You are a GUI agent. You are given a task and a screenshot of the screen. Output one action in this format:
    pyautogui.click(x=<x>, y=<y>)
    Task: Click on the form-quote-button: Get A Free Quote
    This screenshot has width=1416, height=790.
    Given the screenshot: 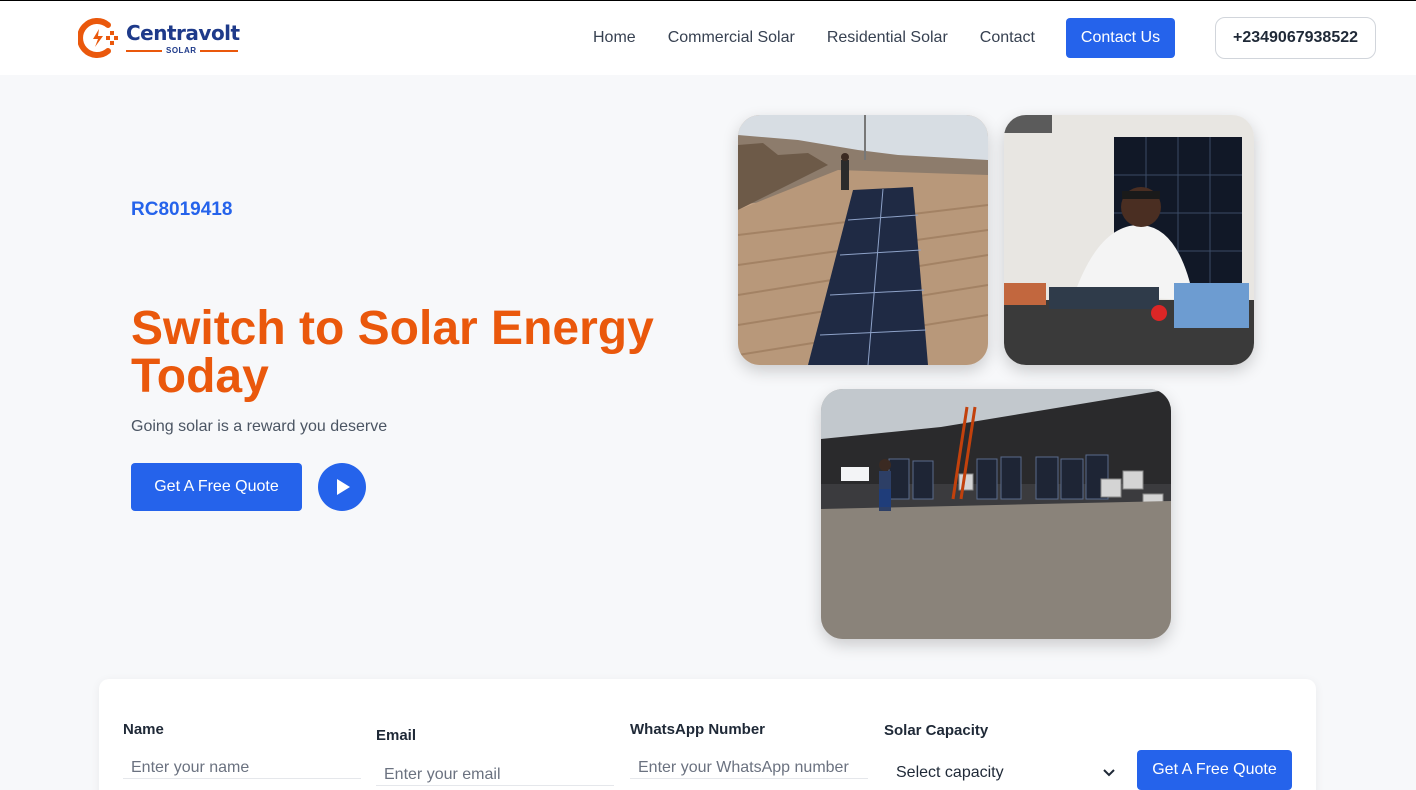 What is the action you would take?
    pyautogui.click(x=1214, y=770)
    